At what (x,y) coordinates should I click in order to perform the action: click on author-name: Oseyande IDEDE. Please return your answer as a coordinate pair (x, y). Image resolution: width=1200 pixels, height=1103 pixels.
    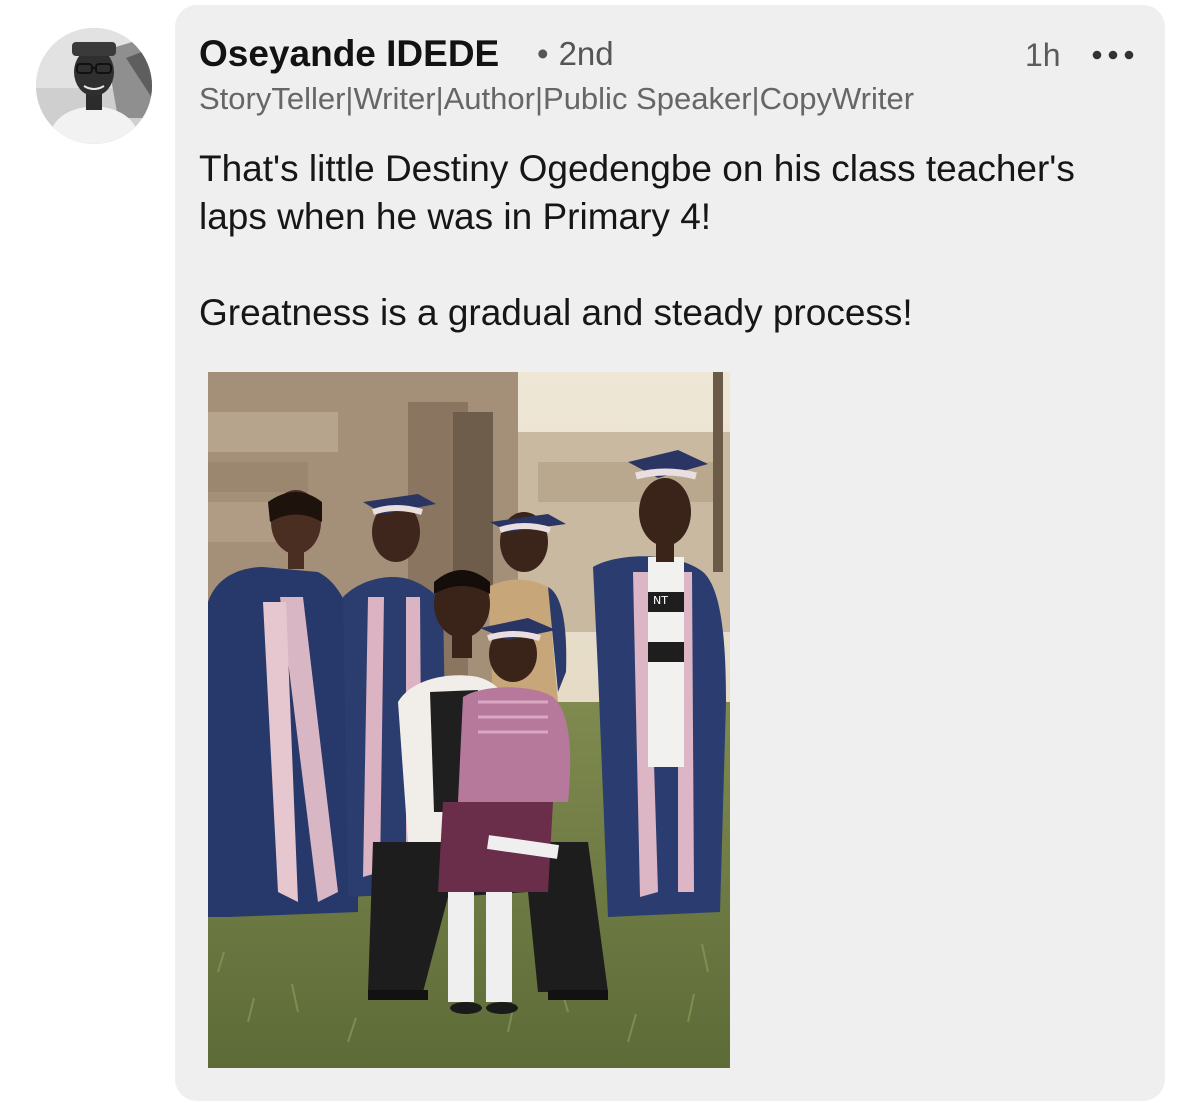
    Looking at the image, I should click on (349, 54).